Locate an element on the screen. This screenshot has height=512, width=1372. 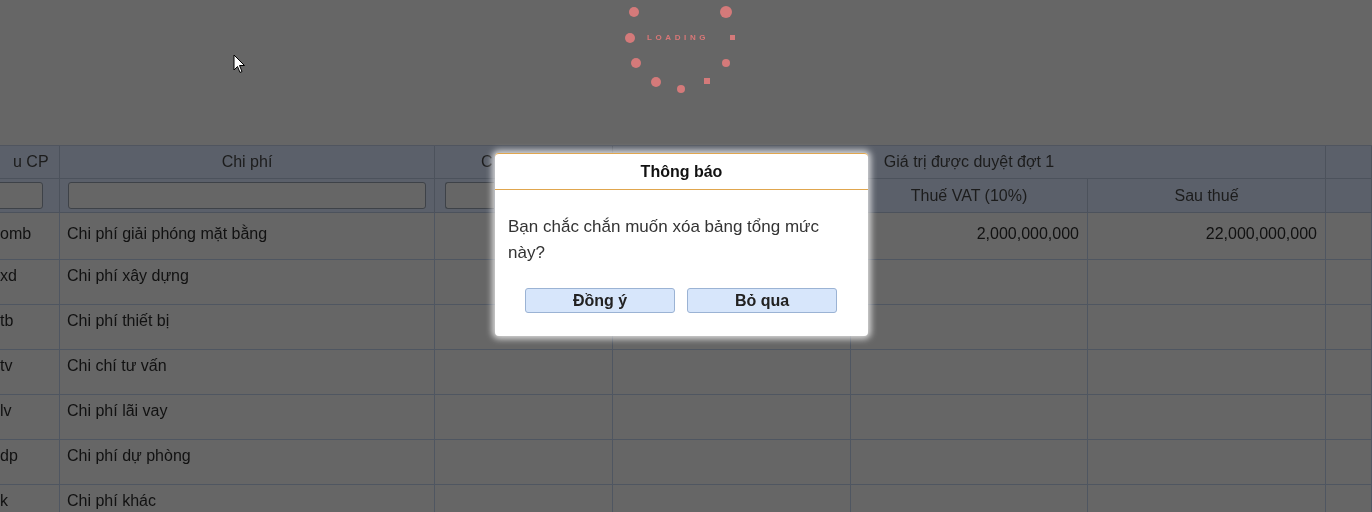
column-header: C is located at coordinates (487, 162).